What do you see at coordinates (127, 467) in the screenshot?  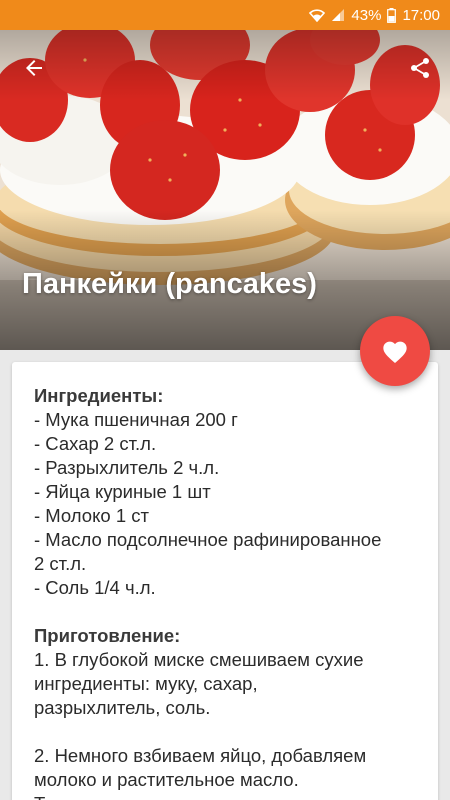 I see `ingredient-item: - Разрыхлитель 2 ч.л.` at bounding box center [127, 467].